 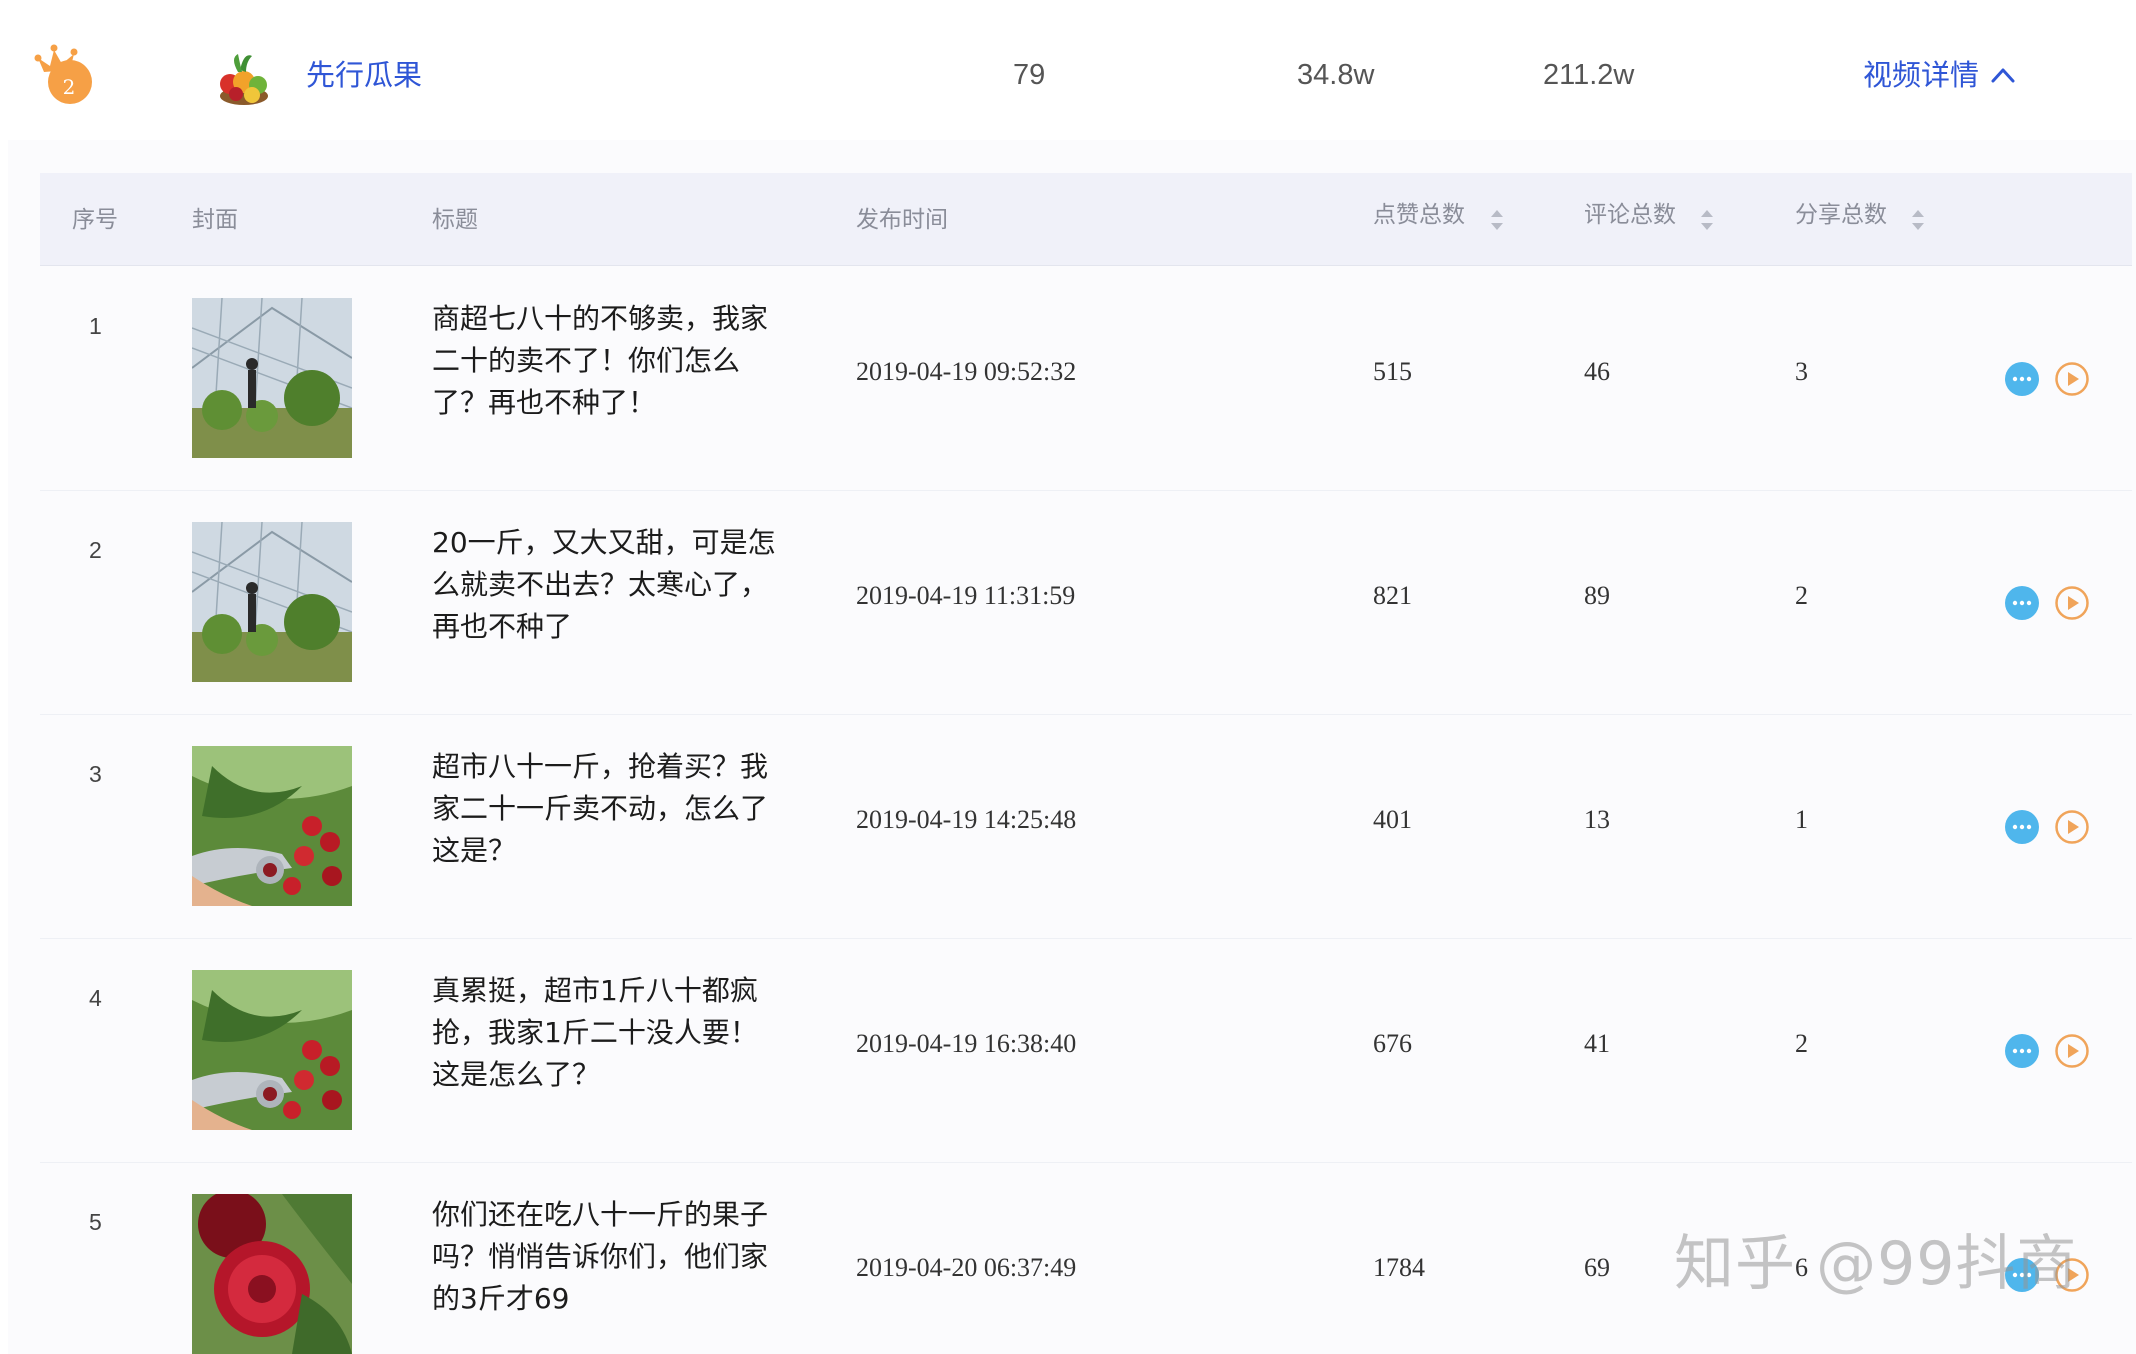 I want to click on likes-count: 676, so click(x=1392, y=1043).